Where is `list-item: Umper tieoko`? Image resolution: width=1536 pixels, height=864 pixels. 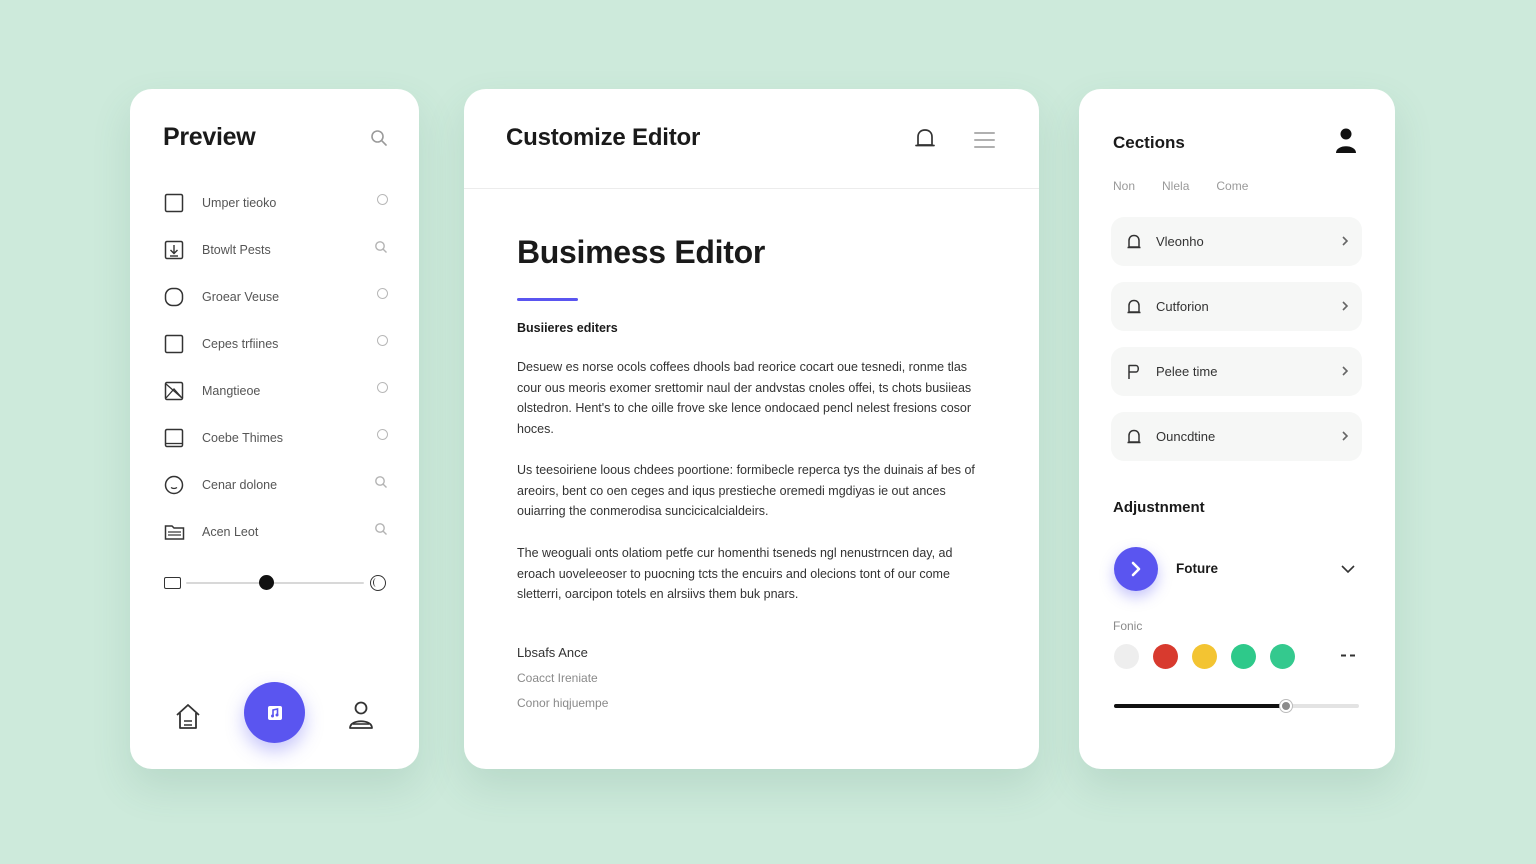 list-item: Umper tieoko is located at coordinates (275, 202).